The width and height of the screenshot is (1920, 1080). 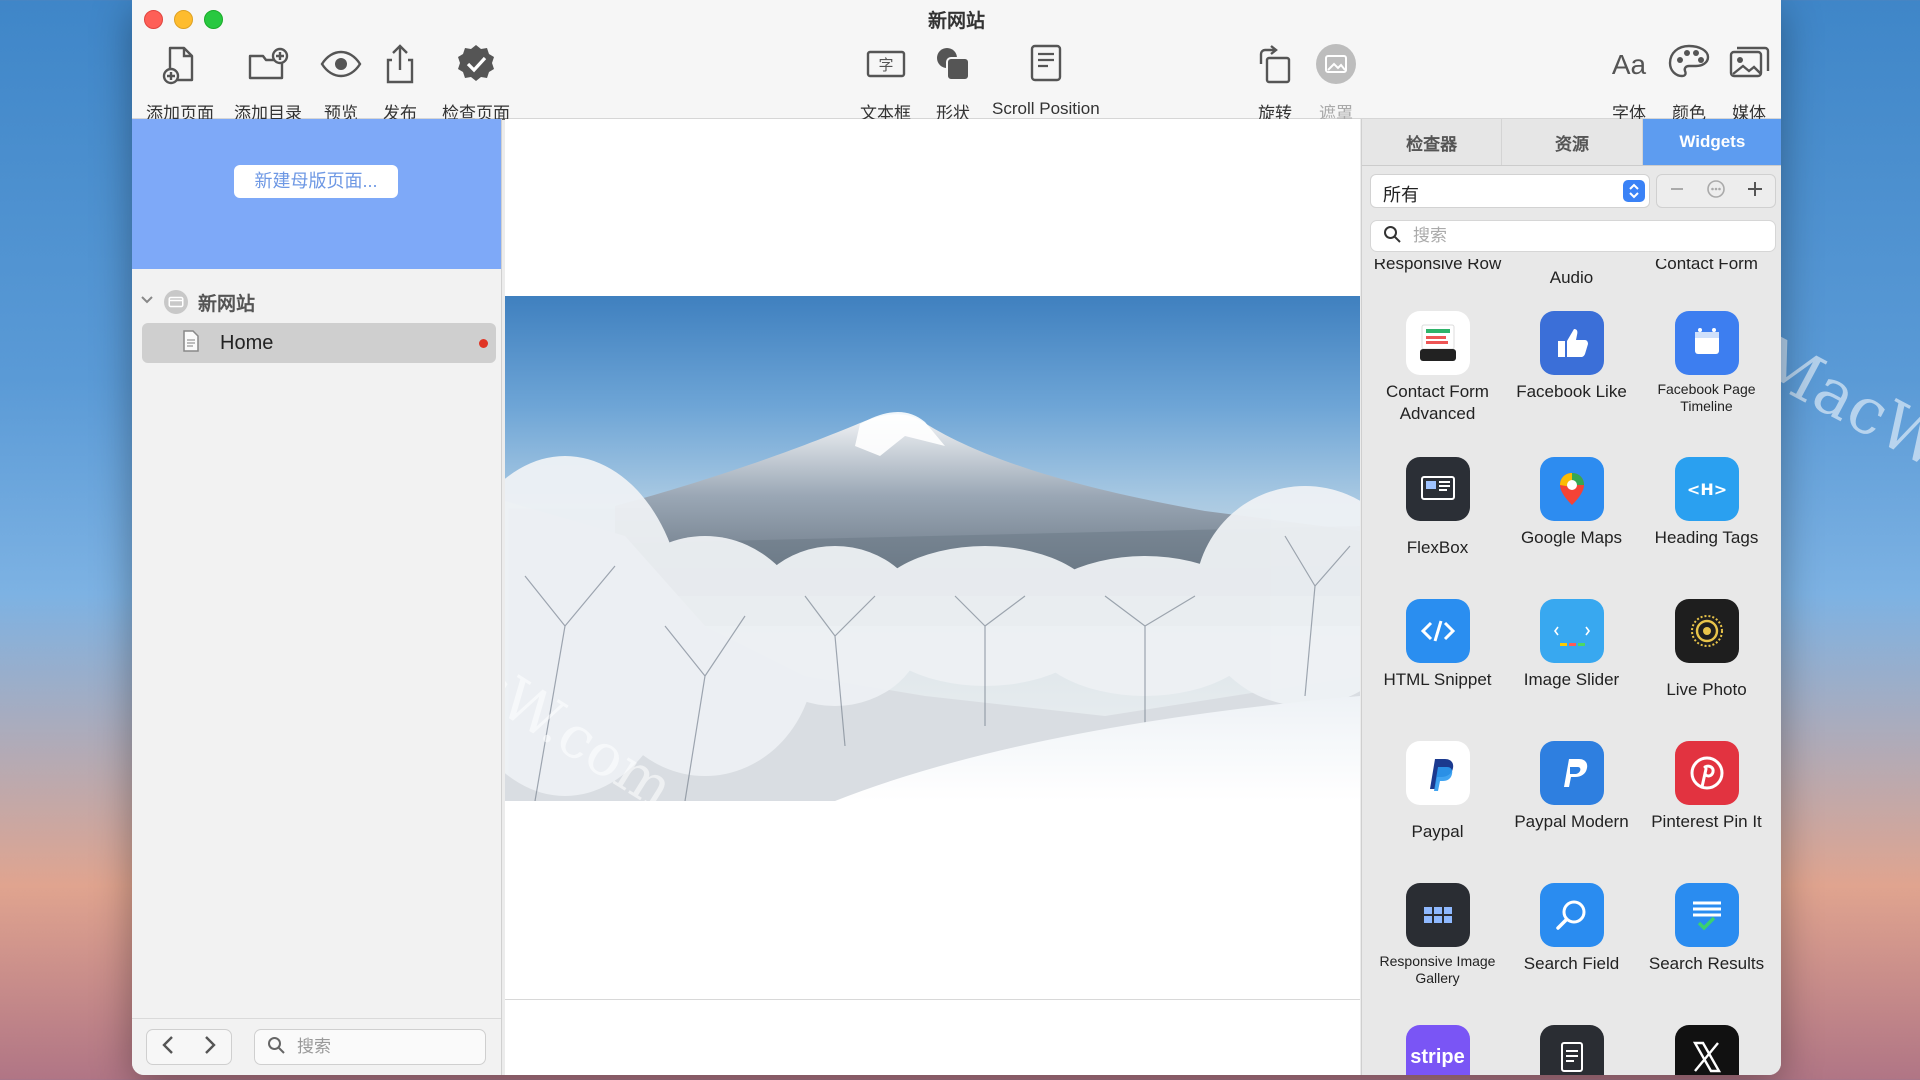 What do you see at coordinates (476, 83) in the screenshot?
I see `check-page-button: 检查页面` at bounding box center [476, 83].